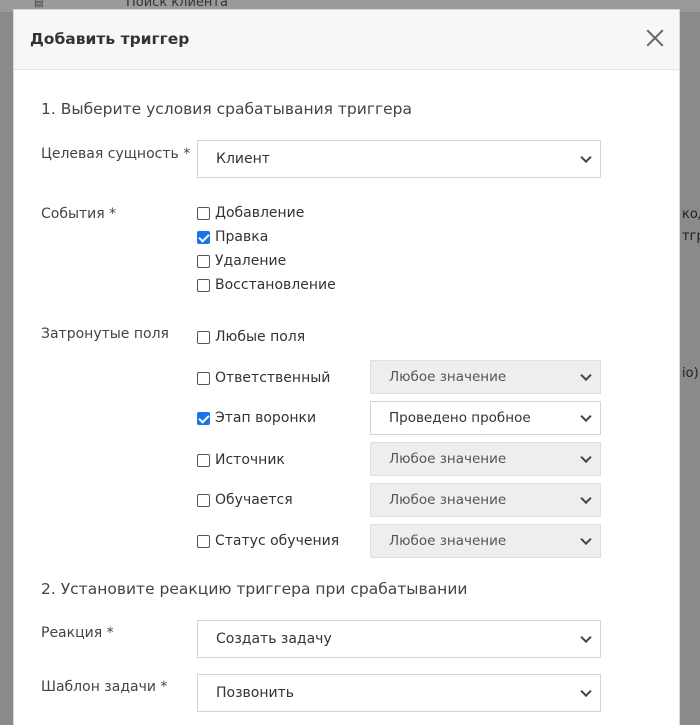 Image resolution: width=700 pixels, height=725 pixels. I want to click on background-text: io), so click(690, 373).